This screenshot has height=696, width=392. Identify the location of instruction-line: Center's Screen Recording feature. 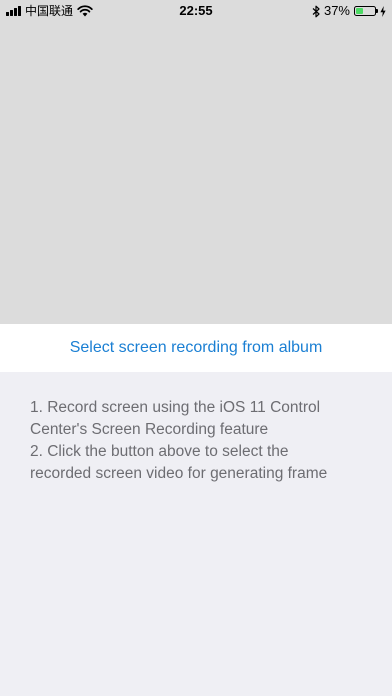
(149, 429).